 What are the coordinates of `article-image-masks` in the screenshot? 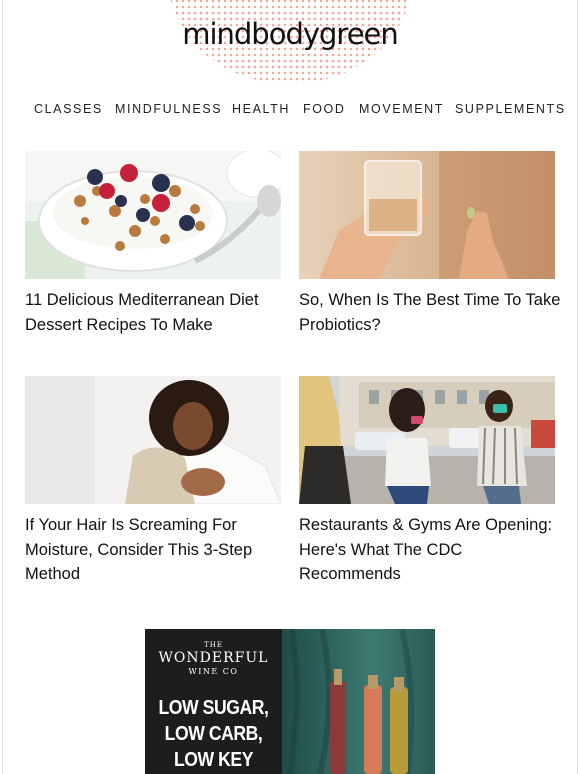 It's located at (427, 440).